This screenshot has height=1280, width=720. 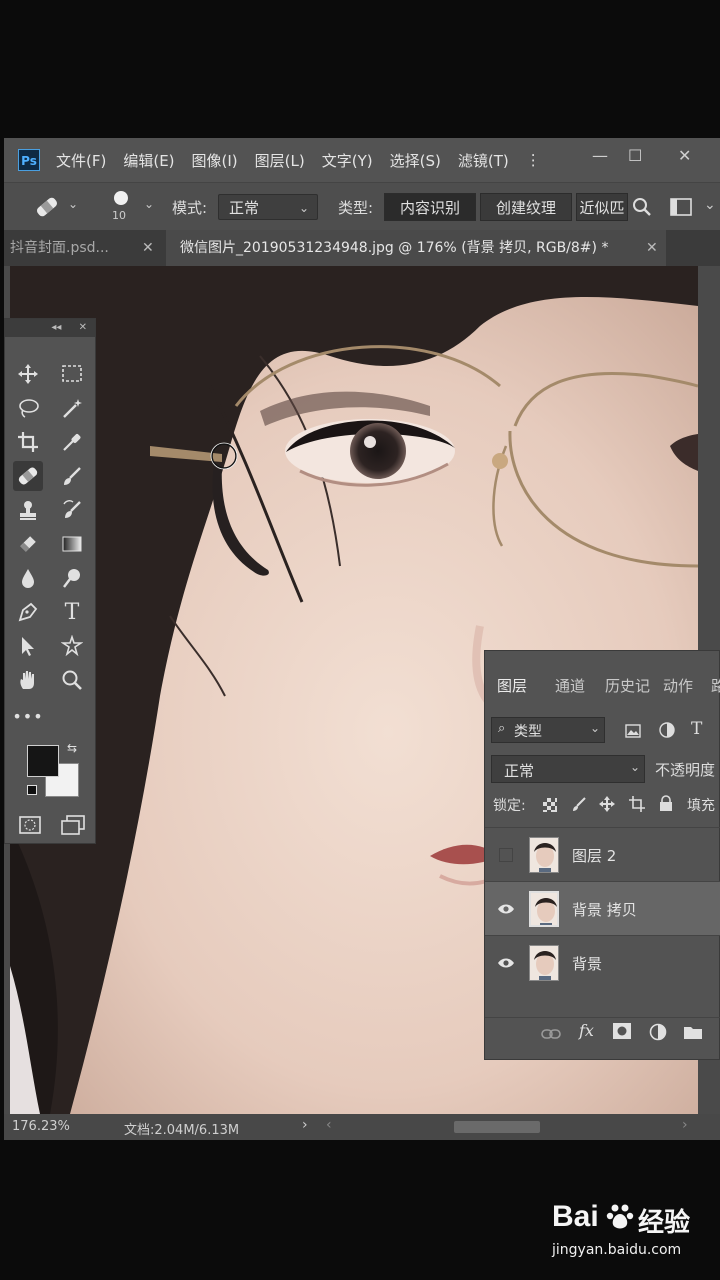 I want to click on photoshop-logo: Ps, so click(x=29, y=160).